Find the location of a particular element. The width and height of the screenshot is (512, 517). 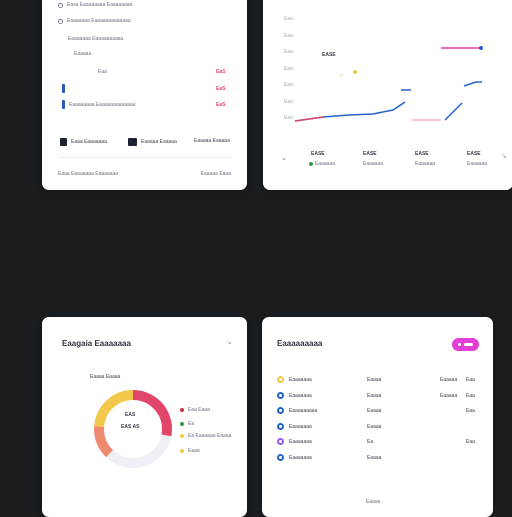

legend-label: Ea is located at coordinates (191, 424).